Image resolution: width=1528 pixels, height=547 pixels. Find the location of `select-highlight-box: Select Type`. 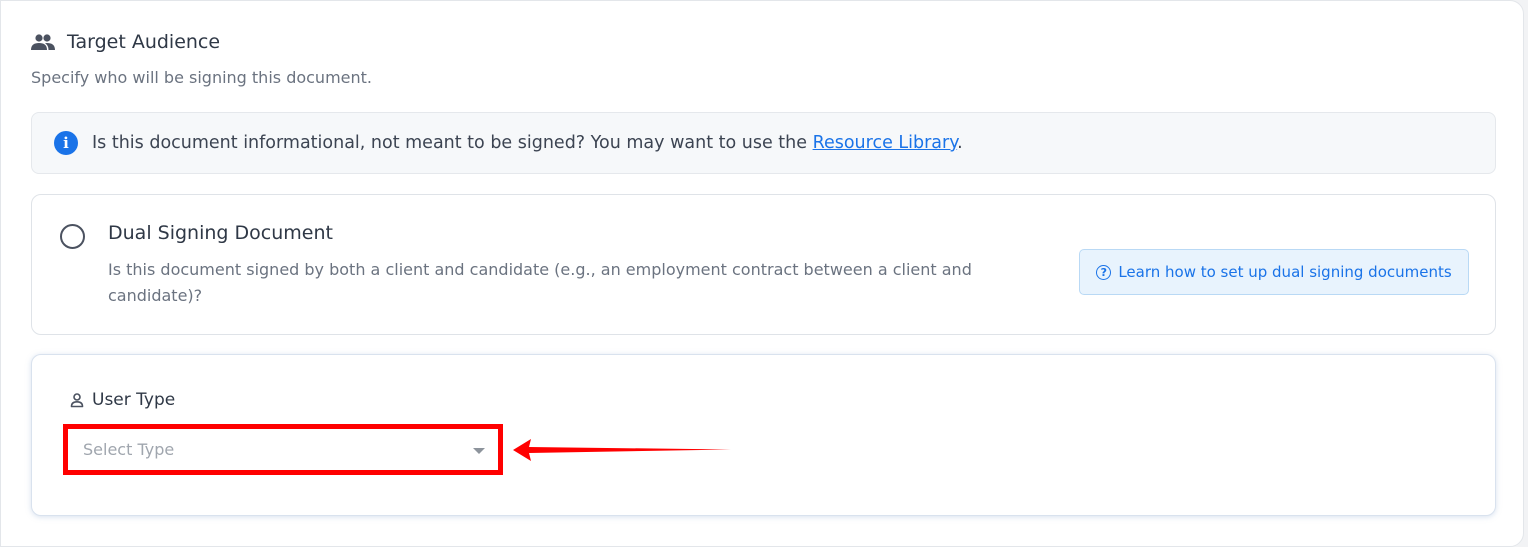

select-highlight-box: Select Type is located at coordinates (283, 449).